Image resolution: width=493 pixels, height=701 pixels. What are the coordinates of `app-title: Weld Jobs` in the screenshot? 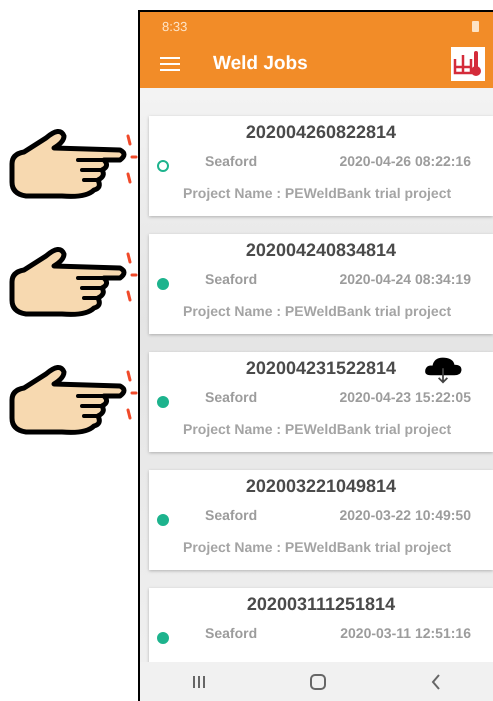 It's located at (261, 64).